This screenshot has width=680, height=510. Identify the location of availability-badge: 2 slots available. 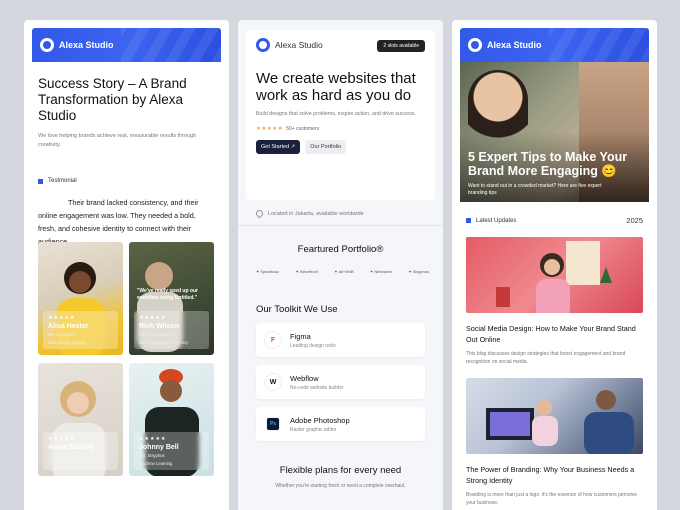
(401, 46).